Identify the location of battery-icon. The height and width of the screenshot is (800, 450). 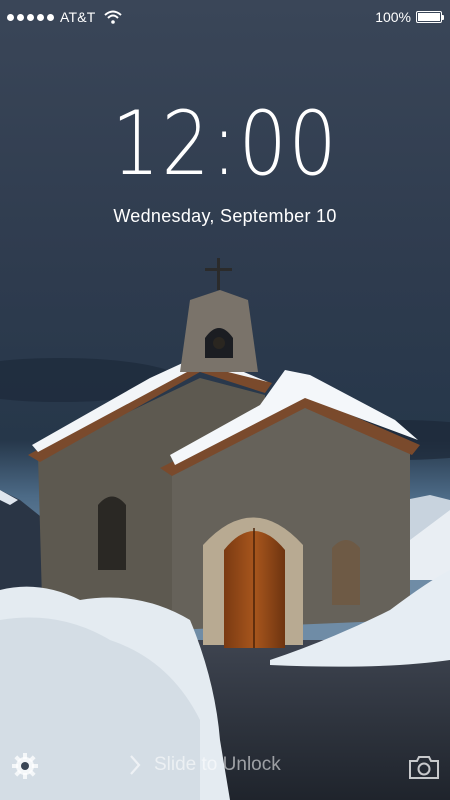
(430, 17).